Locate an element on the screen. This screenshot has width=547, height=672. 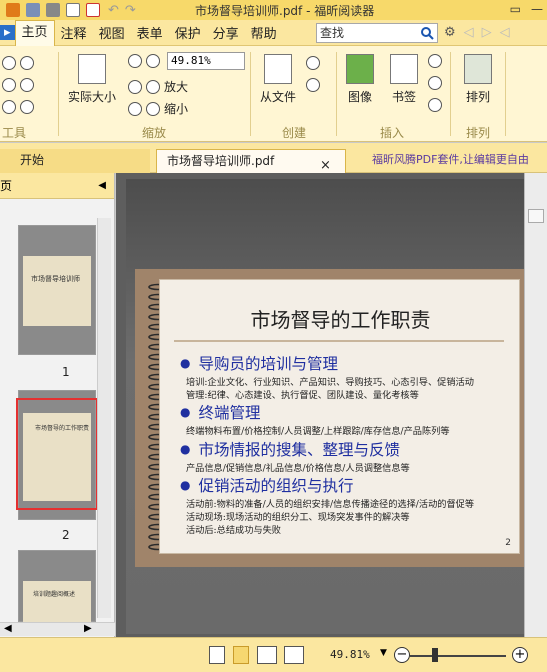
ribbon-toggle-icon: ▭ is located at coordinates (515, 9).